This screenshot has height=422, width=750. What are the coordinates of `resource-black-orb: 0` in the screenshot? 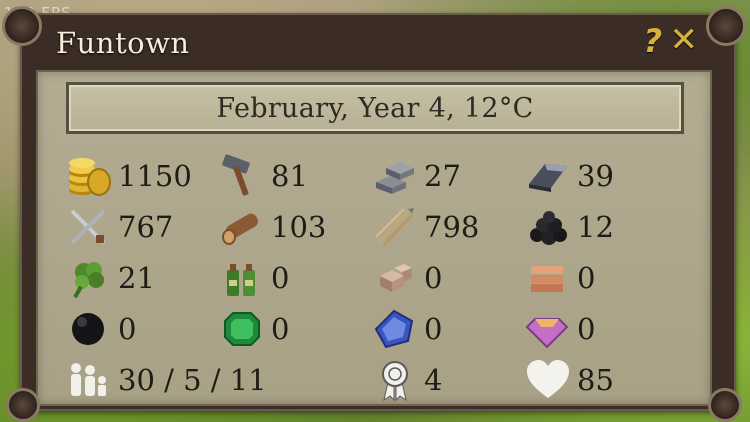 It's located at (142, 328).